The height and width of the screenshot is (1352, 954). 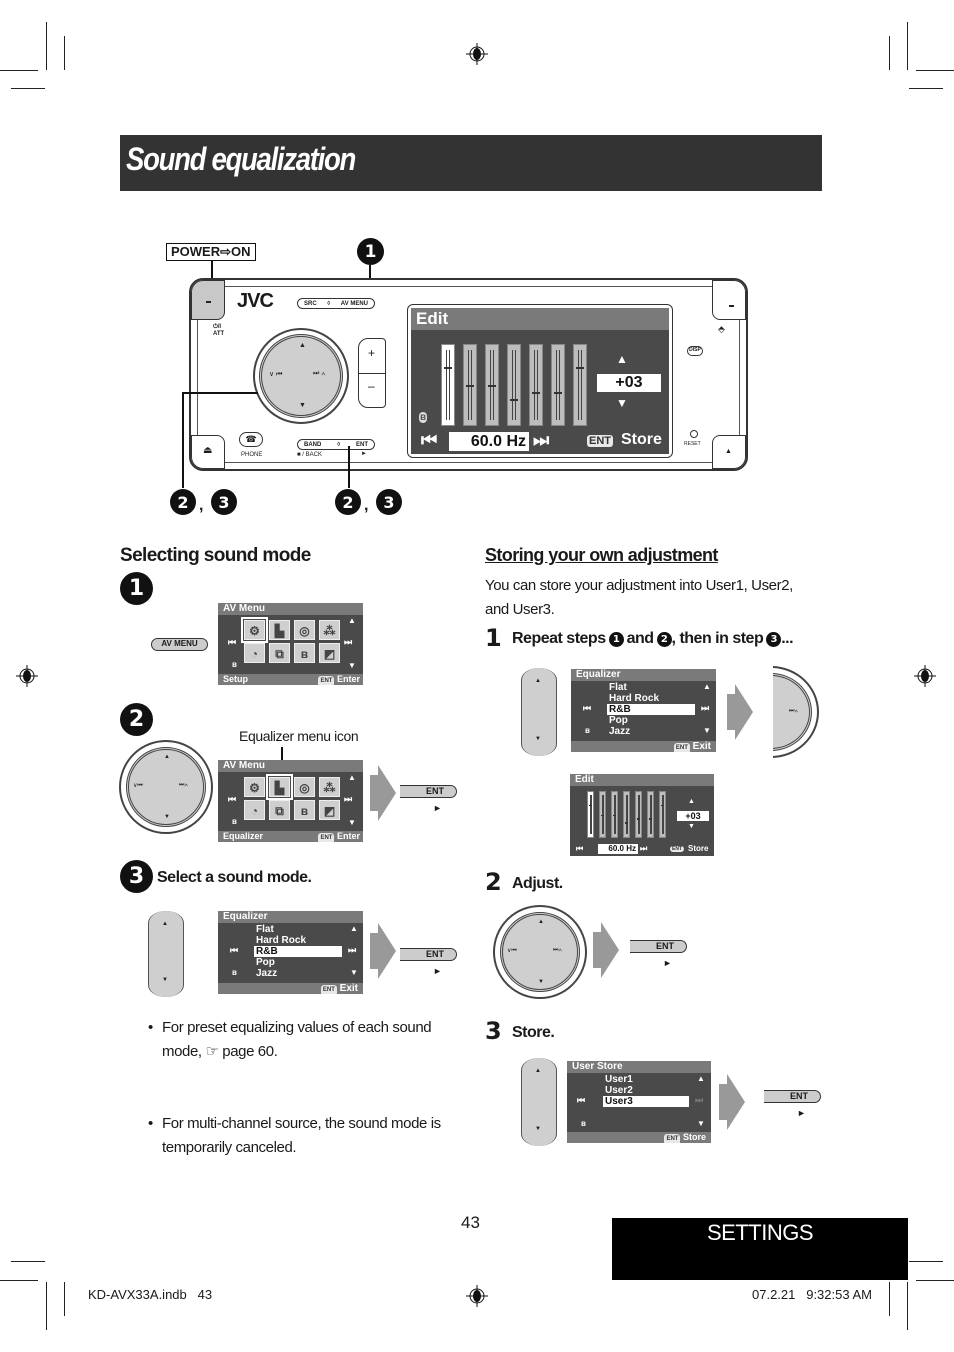 I want to click on screen-footer-label: Equalizer, so click(x=243, y=836).